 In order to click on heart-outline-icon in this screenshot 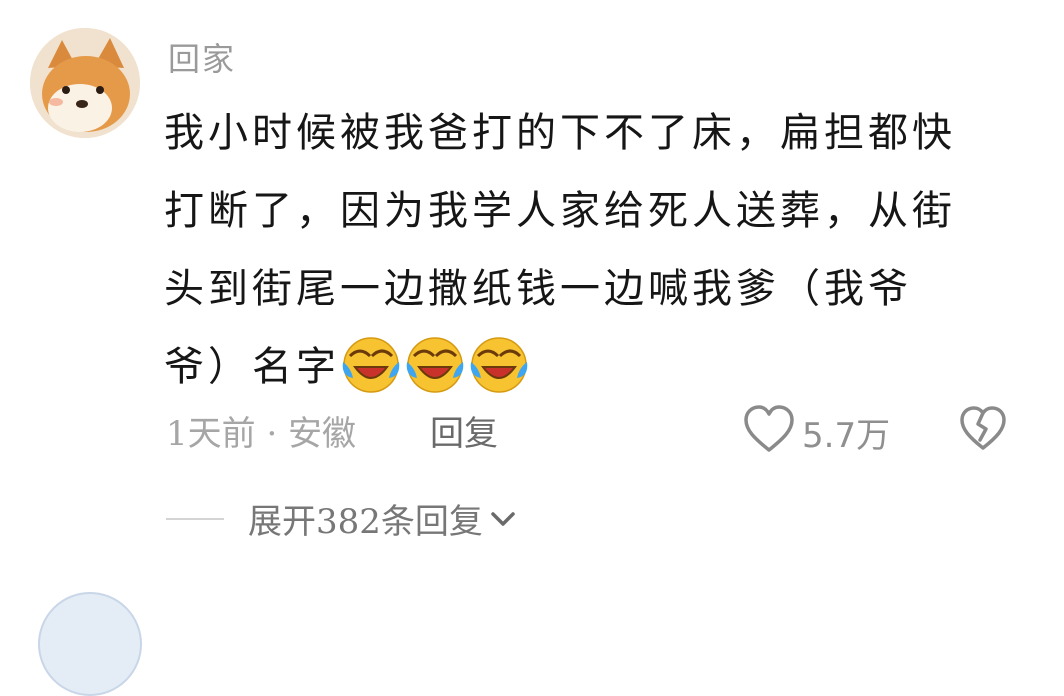, I will do `click(769, 428)`.